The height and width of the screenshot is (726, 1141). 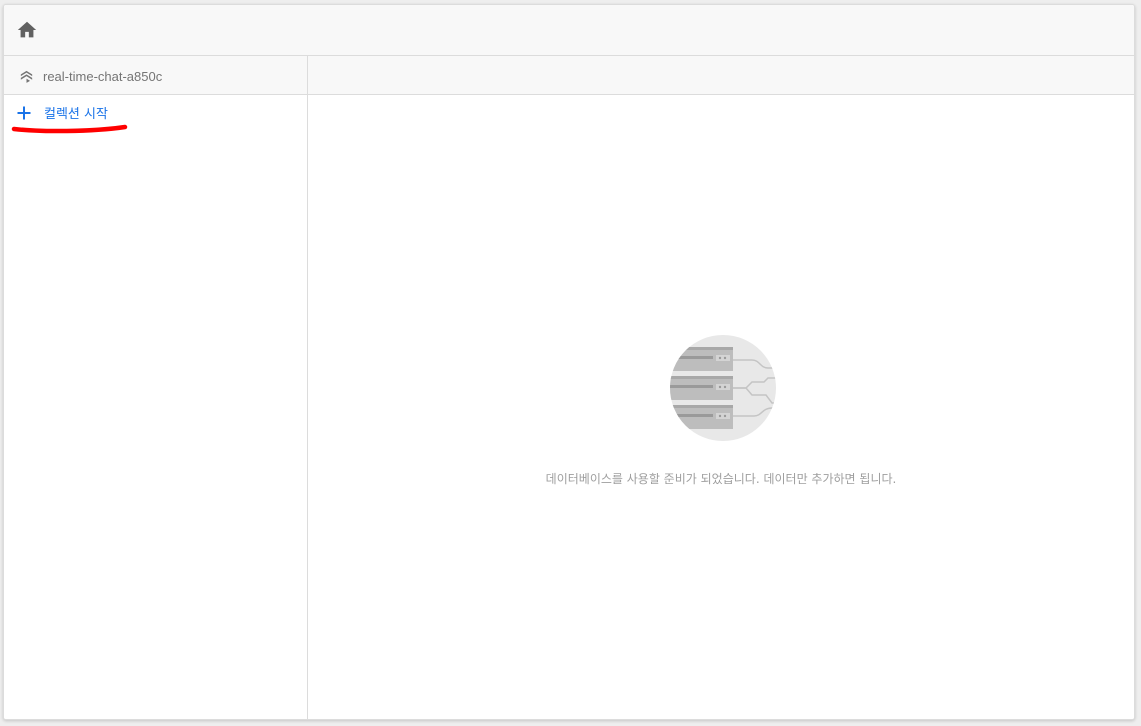 What do you see at coordinates (723, 388) in the screenshot?
I see `database-servers-illustration` at bounding box center [723, 388].